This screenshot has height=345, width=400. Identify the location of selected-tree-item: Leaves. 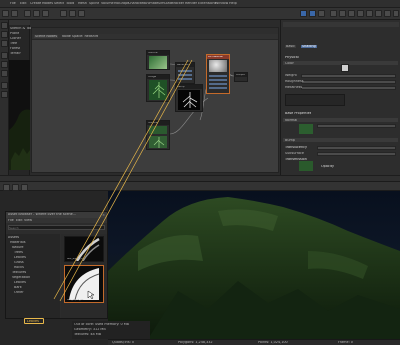
(34, 321).